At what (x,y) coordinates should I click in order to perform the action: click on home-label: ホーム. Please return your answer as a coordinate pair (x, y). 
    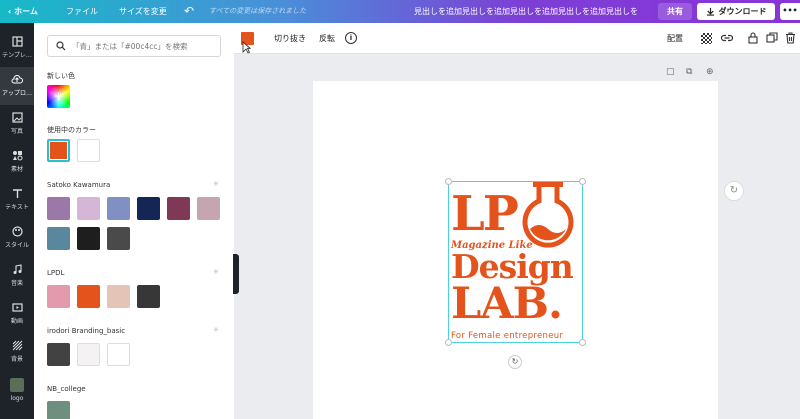
    Looking at the image, I should click on (26, 11).